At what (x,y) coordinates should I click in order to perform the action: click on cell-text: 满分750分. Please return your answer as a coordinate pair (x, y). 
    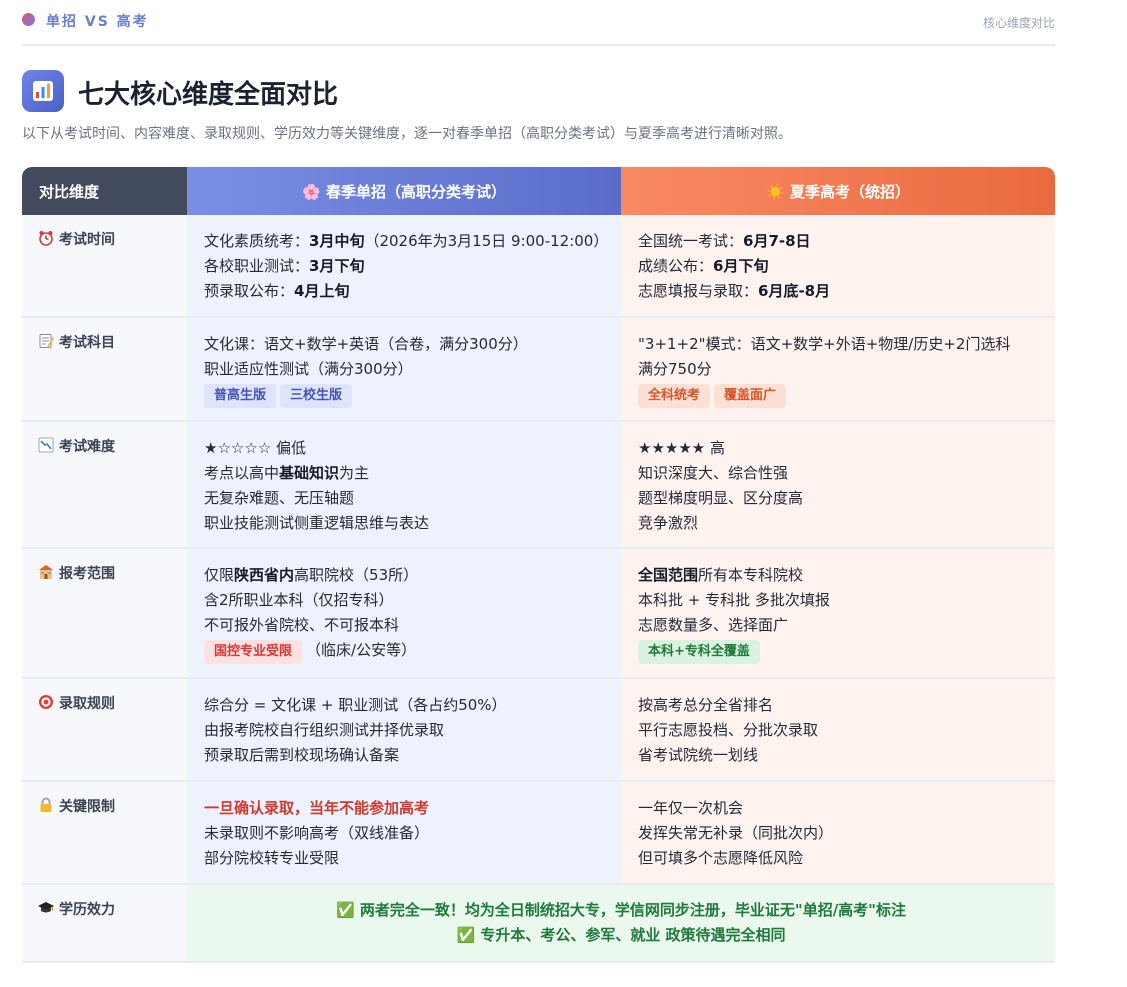
    Looking at the image, I should click on (675, 369).